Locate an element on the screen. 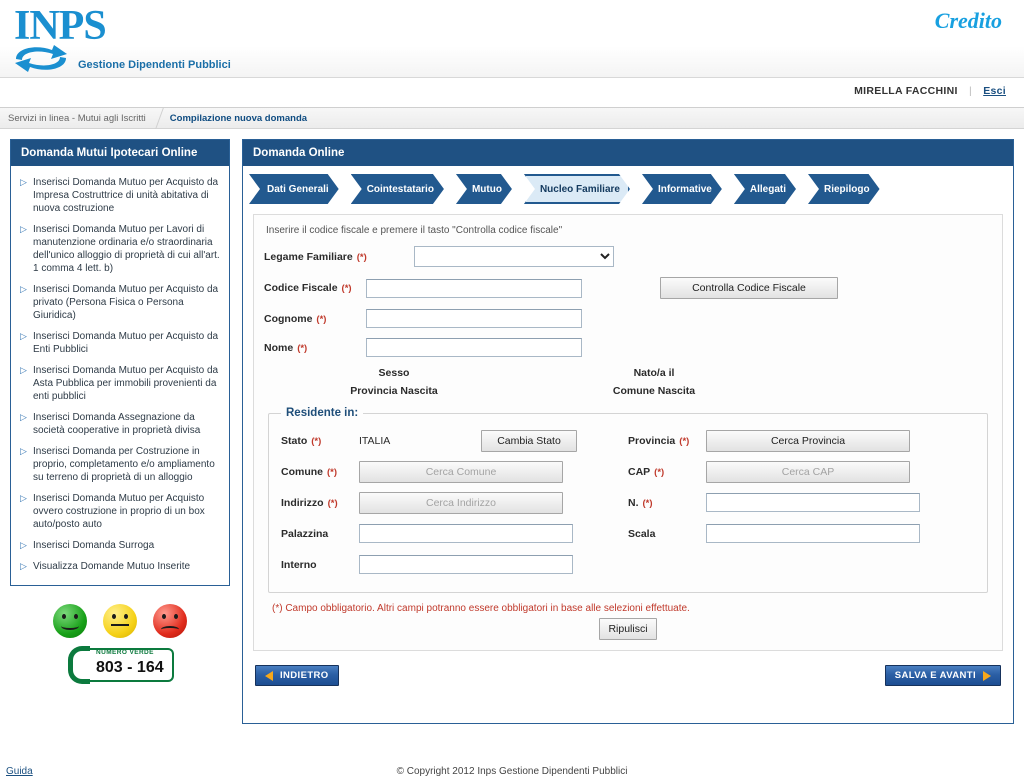 This screenshot has height=784, width=1024. smiley-happy-icon is located at coordinates (70, 621).